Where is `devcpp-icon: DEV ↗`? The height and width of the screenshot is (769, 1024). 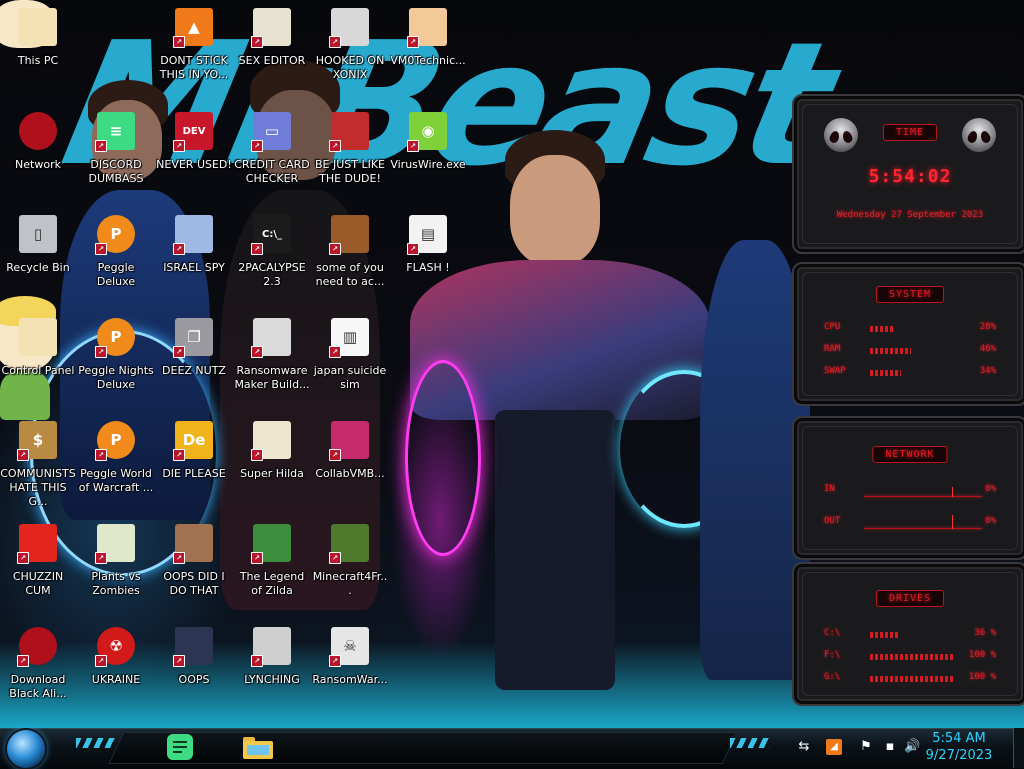
devcpp-icon: DEV ↗ is located at coordinates (193, 132).